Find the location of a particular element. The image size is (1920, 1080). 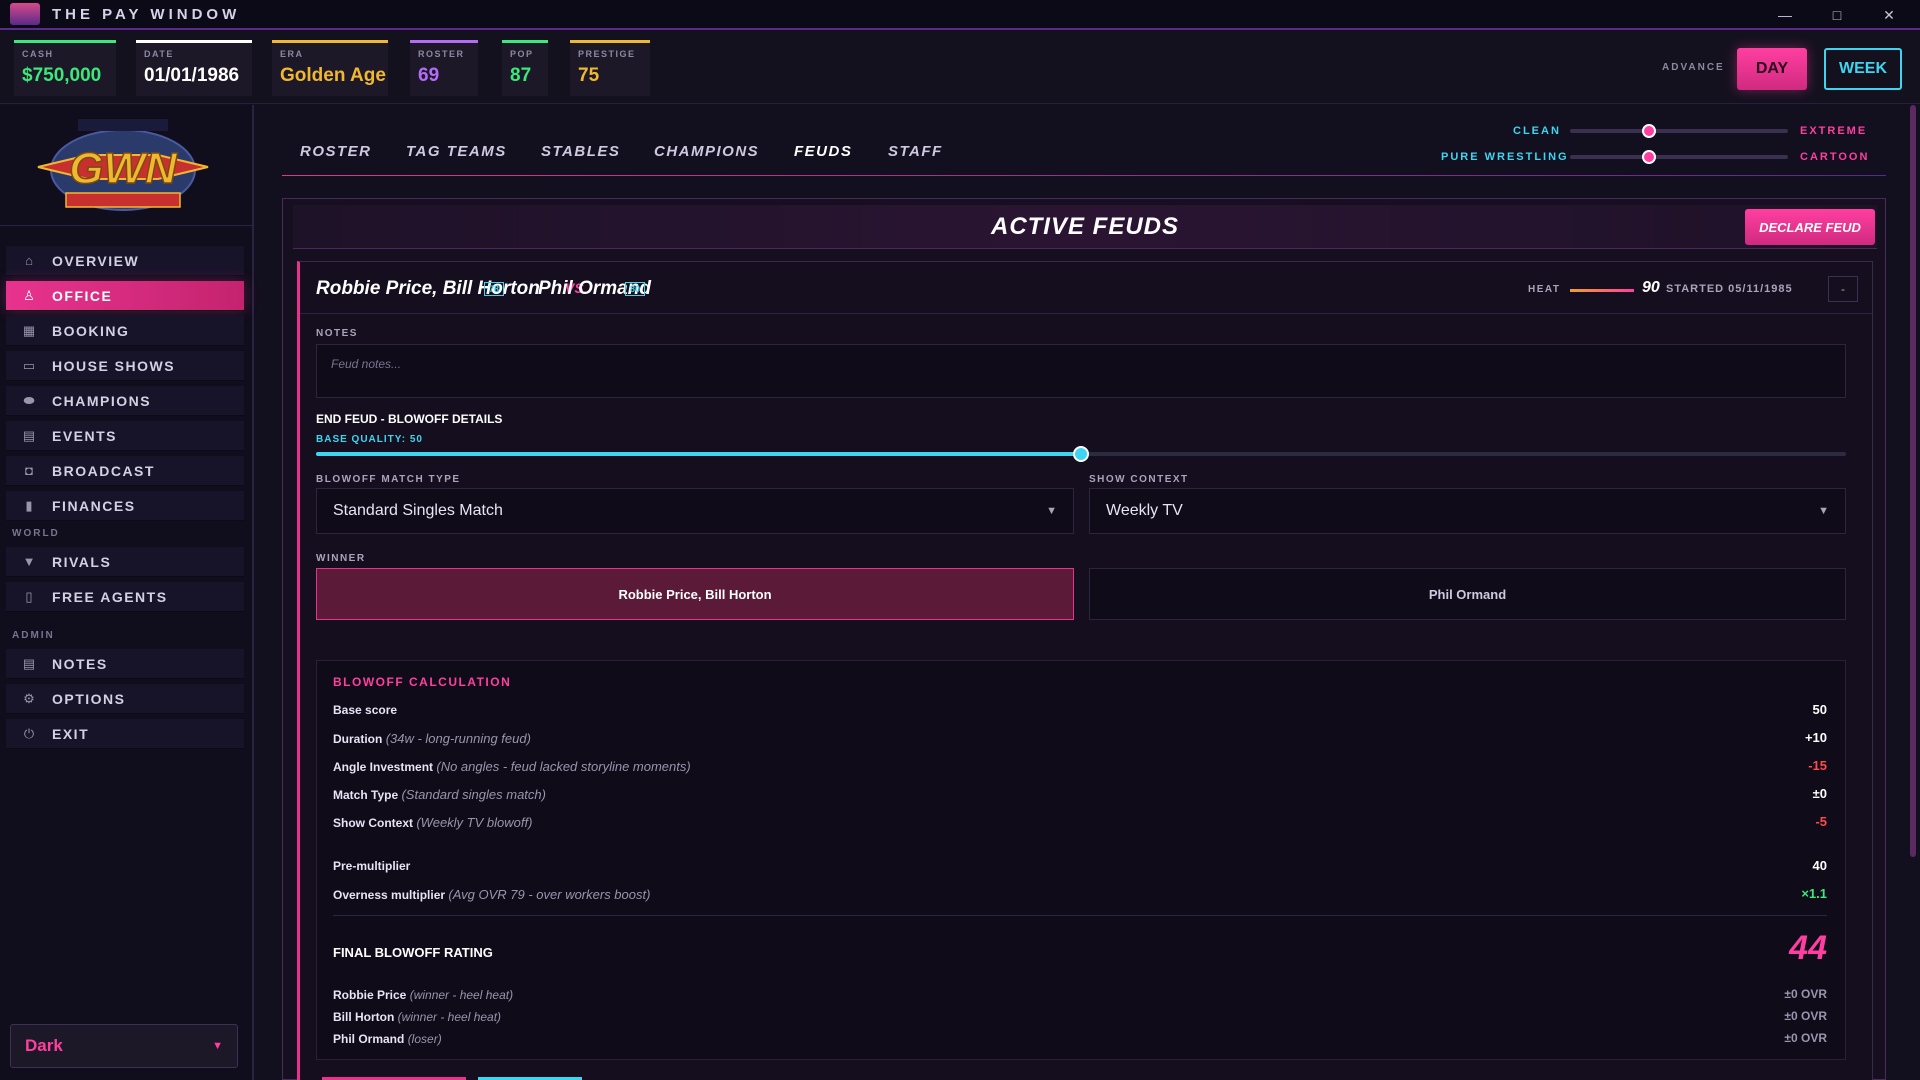

title-bar: THE PAY WINDOW — □ ✕ is located at coordinates (960, 15).